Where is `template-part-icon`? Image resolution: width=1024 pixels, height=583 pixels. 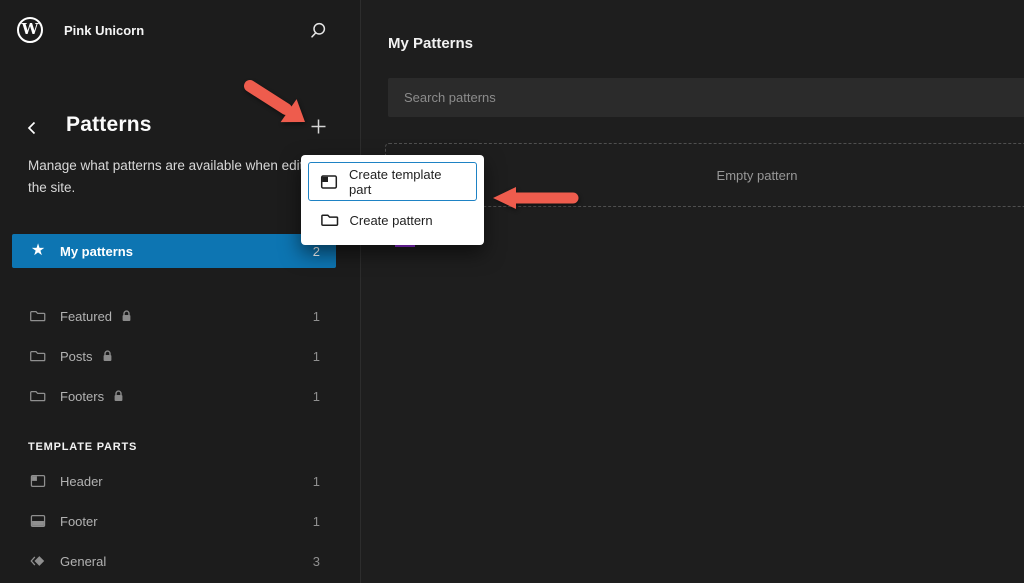 template-part-icon is located at coordinates (329, 182).